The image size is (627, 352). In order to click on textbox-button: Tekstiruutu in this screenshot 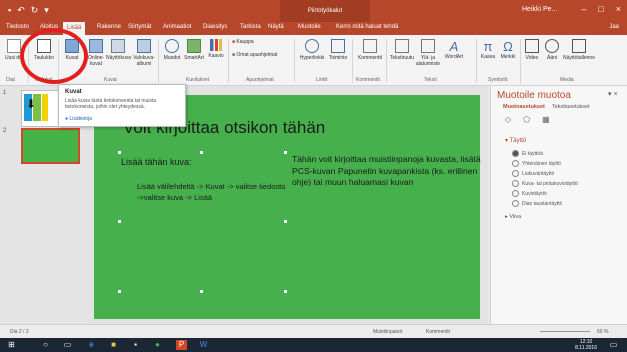, I will do `click(402, 50)`.